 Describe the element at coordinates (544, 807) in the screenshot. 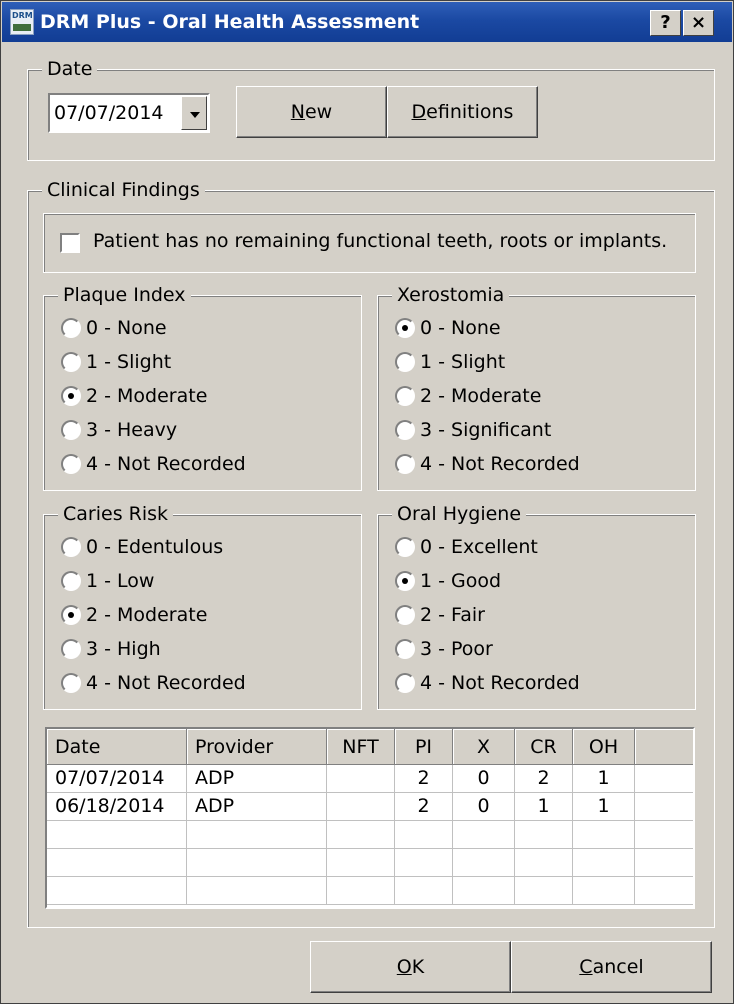

I see `cell-cr: 1` at that location.